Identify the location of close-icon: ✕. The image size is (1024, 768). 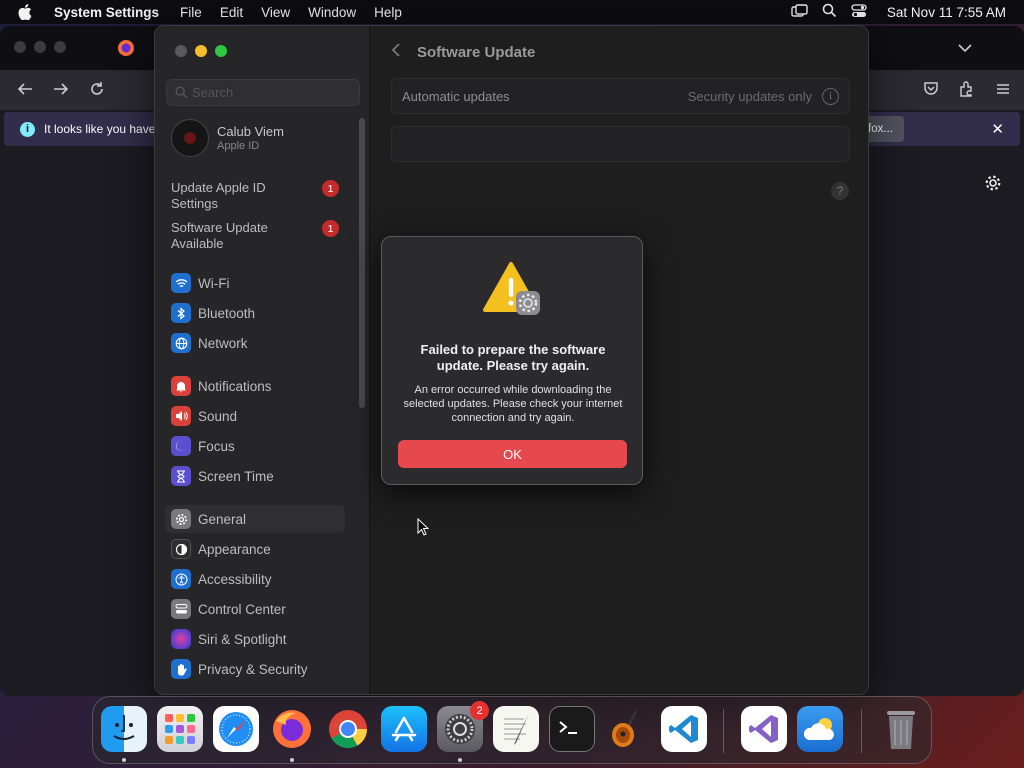
(997, 129).